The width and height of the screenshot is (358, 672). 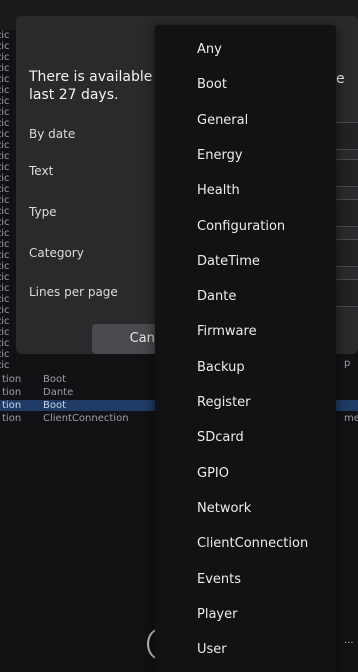 I want to click on dropdown-item-register: Register, so click(x=245, y=403).